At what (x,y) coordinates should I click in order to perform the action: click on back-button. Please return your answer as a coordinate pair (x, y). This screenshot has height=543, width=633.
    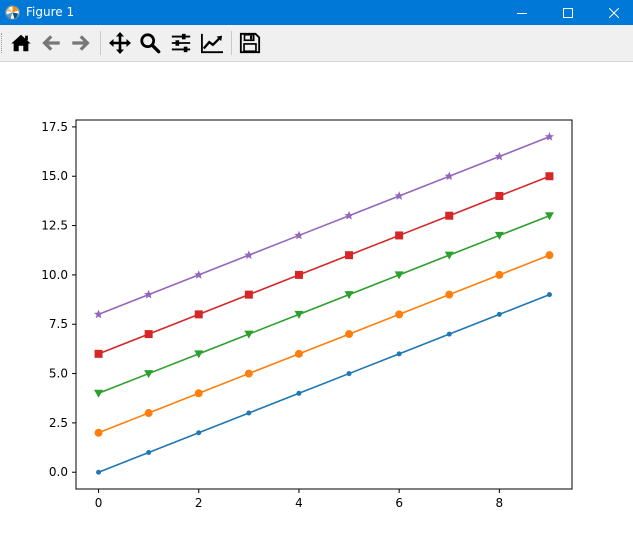
    Looking at the image, I should click on (51, 43).